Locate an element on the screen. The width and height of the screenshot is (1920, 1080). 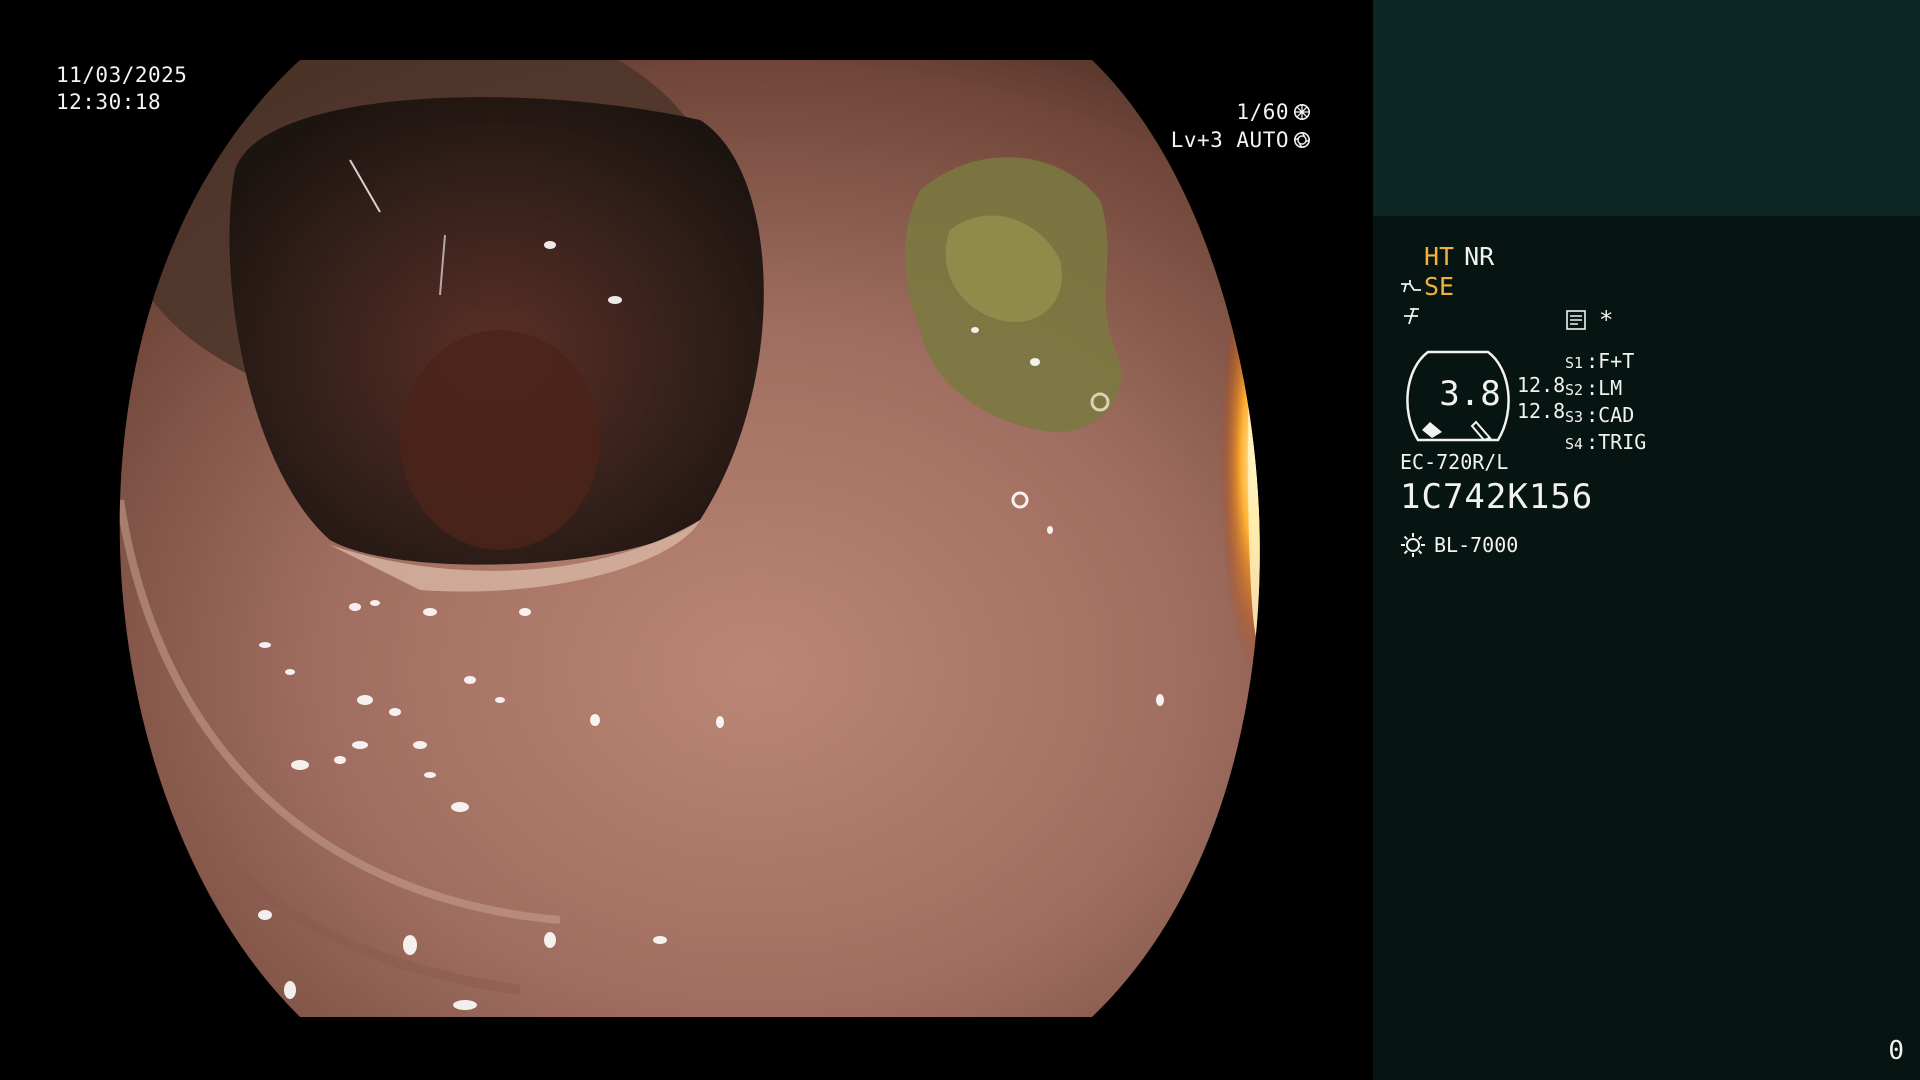
ht-label: HT is located at coordinates (1439, 256).